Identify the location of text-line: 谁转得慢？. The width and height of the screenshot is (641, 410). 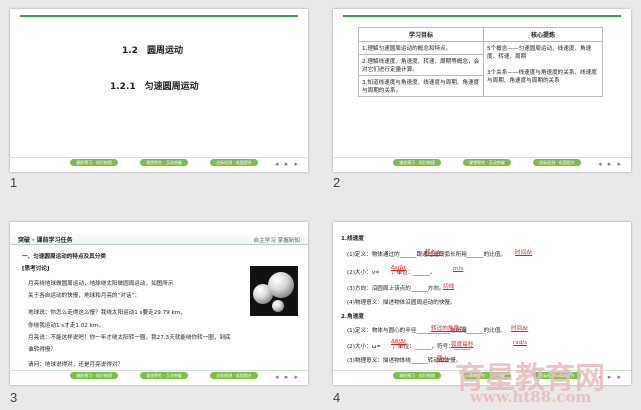
(42, 350).